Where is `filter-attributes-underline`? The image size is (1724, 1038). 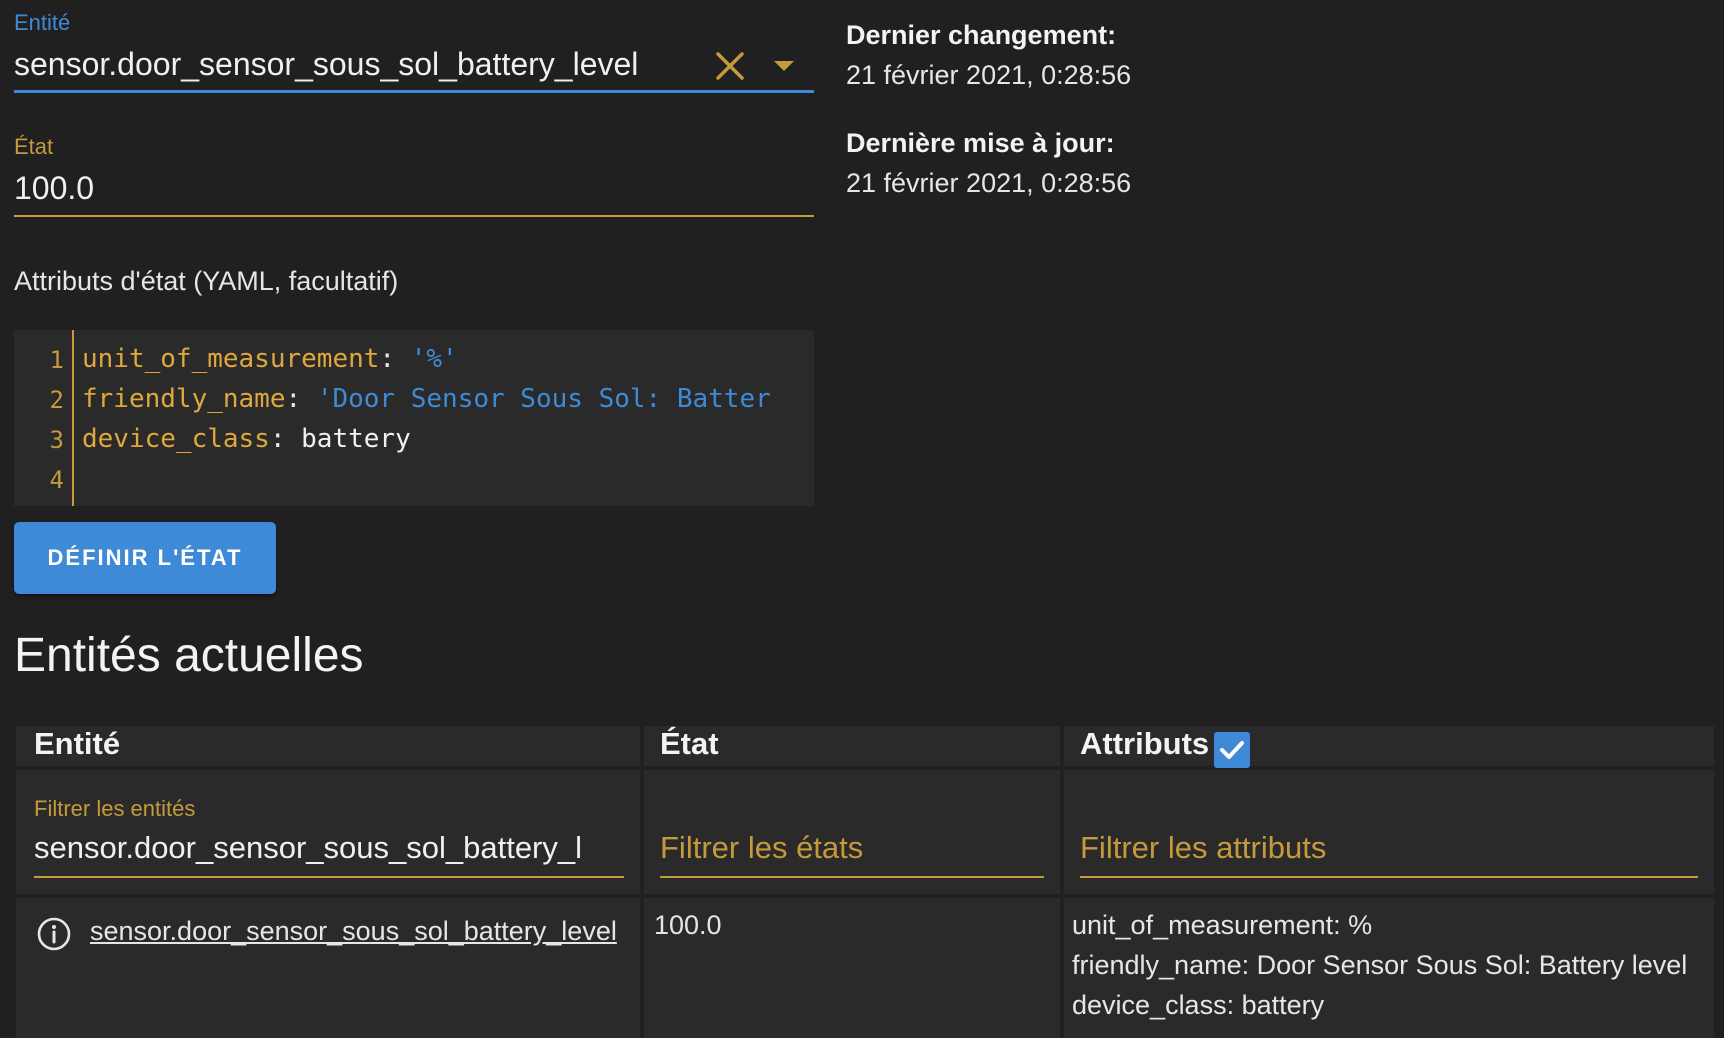 filter-attributes-underline is located at coordinates (1389, 877).